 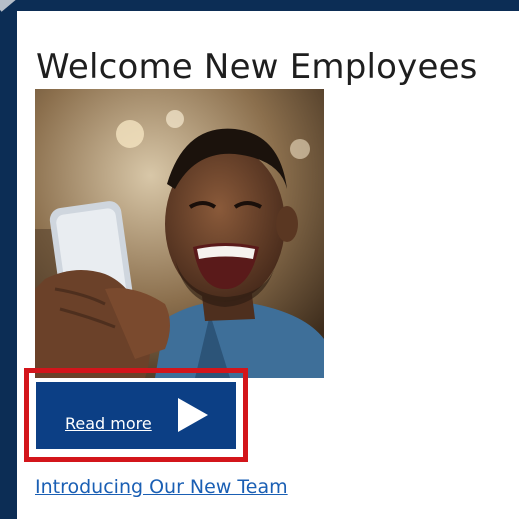 I want to click on card-title: Welcome New Employees, so click(x=257, y=67).